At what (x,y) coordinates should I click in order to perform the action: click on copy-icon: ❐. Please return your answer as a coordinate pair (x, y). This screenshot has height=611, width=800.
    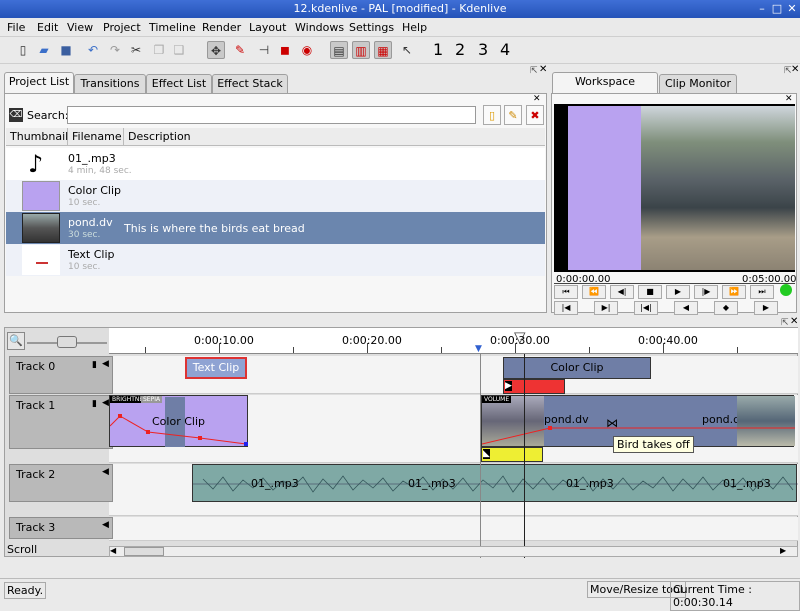
    Looking at the image, I should click on (159, 50).